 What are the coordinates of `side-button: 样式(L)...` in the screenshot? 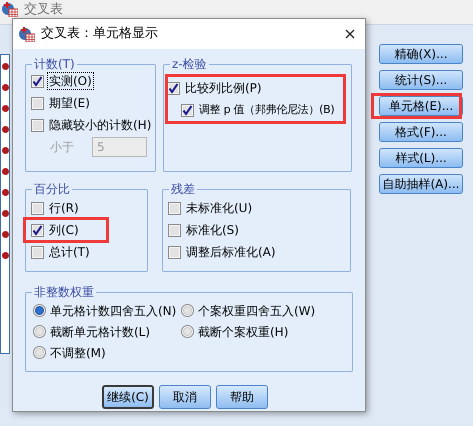 It's located at (421, 158).